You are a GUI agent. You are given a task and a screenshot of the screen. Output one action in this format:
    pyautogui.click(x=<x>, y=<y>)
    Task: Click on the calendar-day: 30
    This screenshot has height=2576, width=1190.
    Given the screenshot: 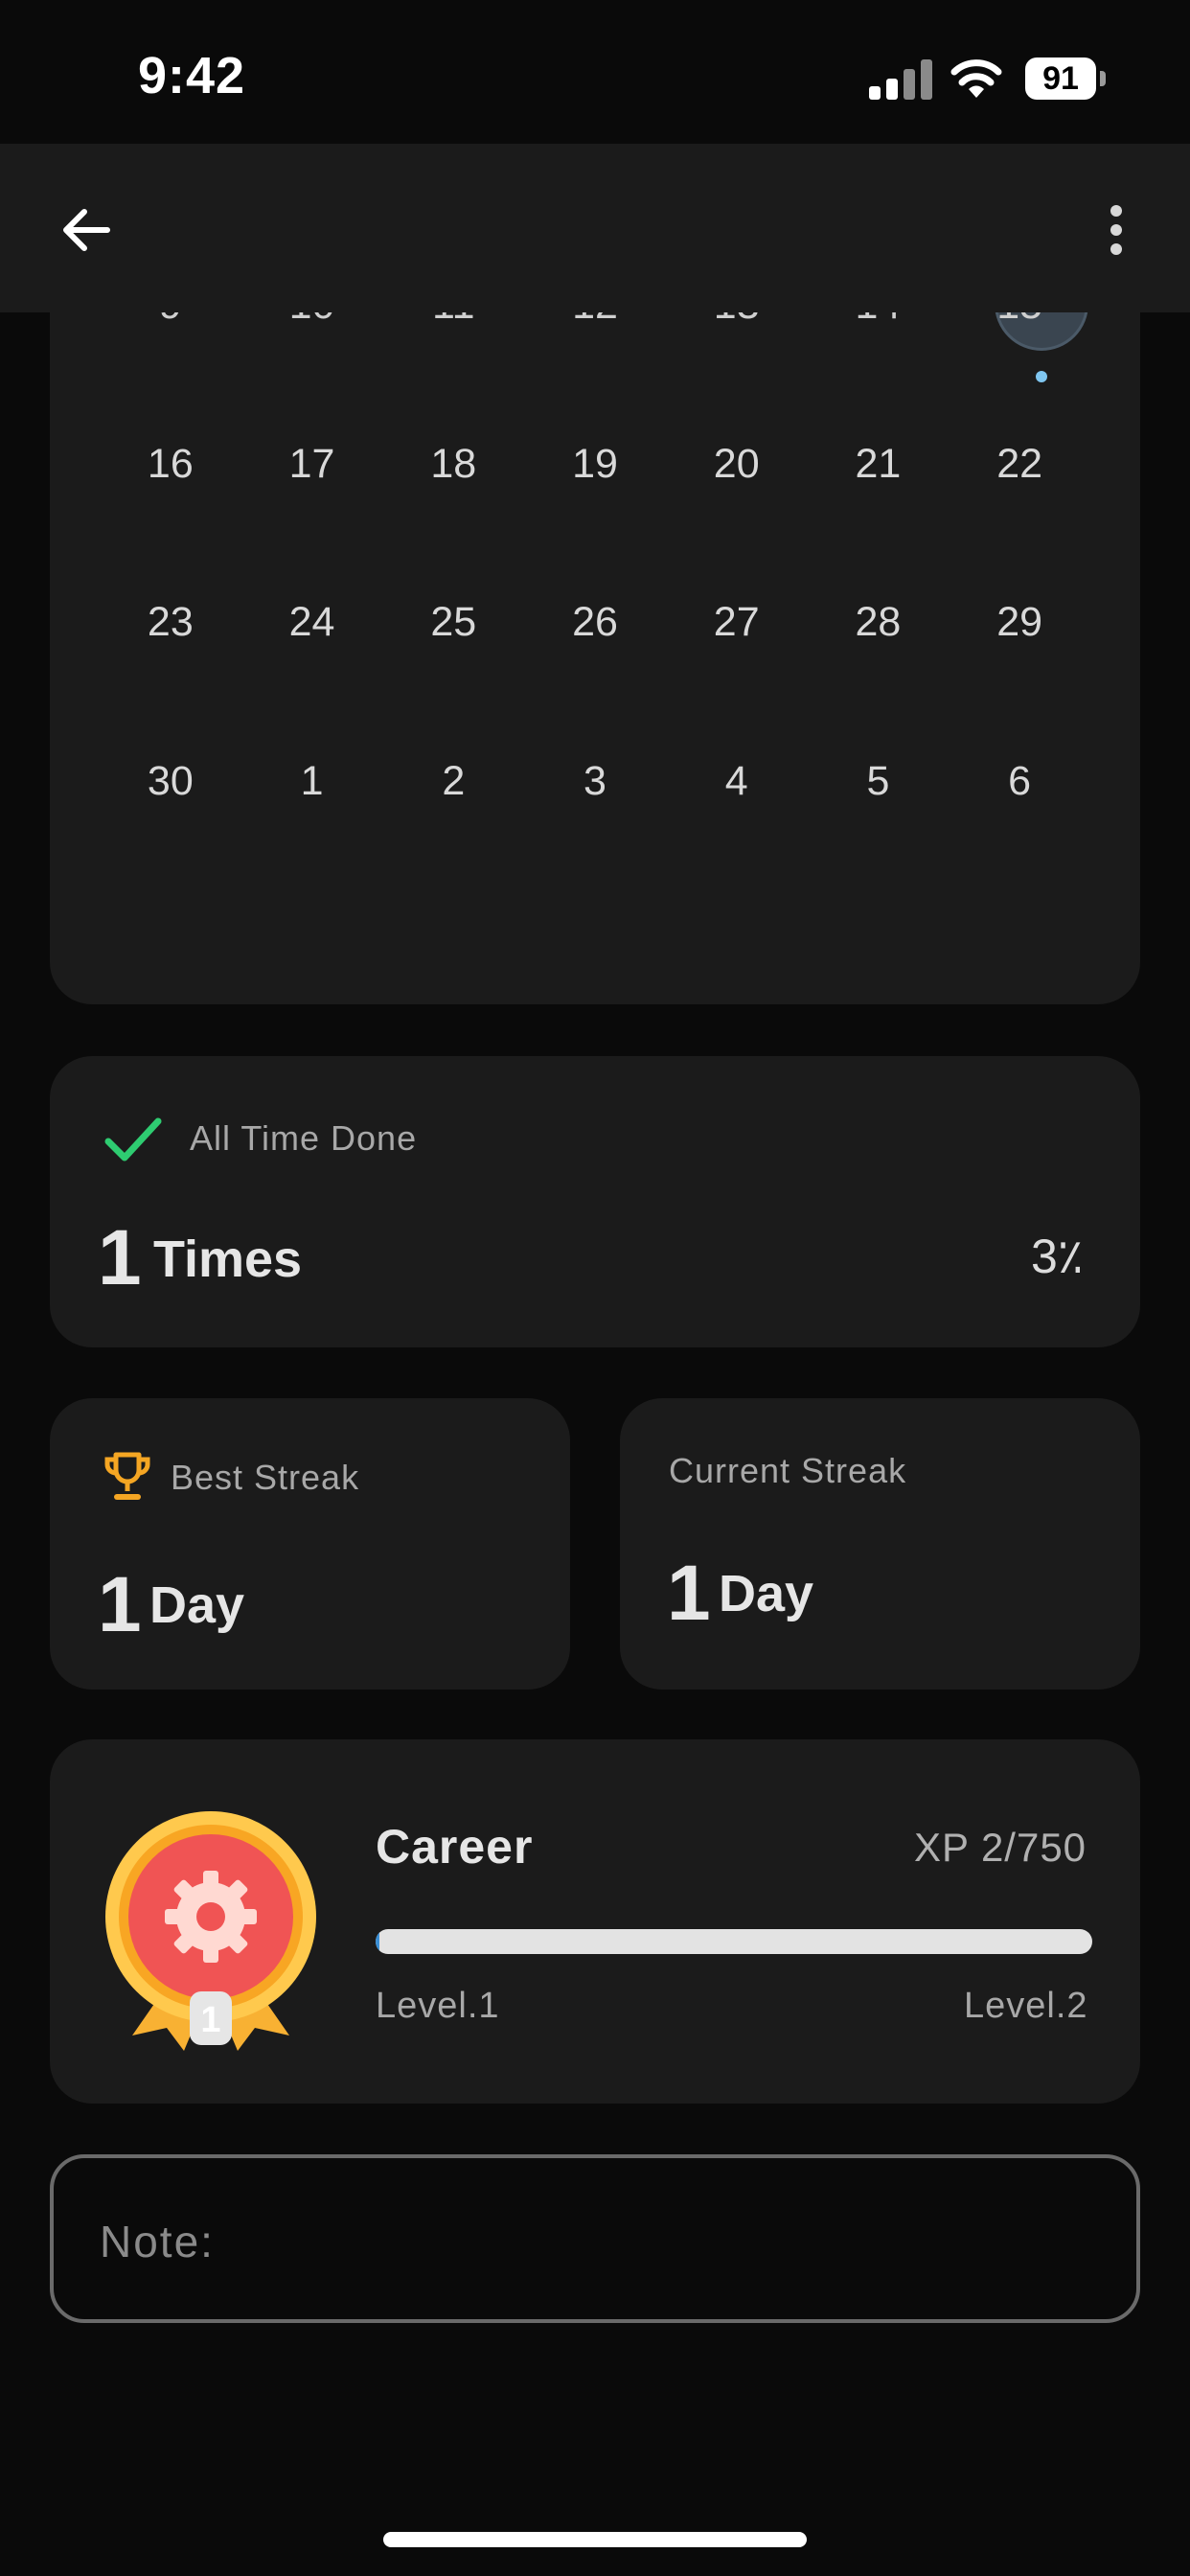 What is the action you would take?
    pyautogui.click(x=171, y=781)
    